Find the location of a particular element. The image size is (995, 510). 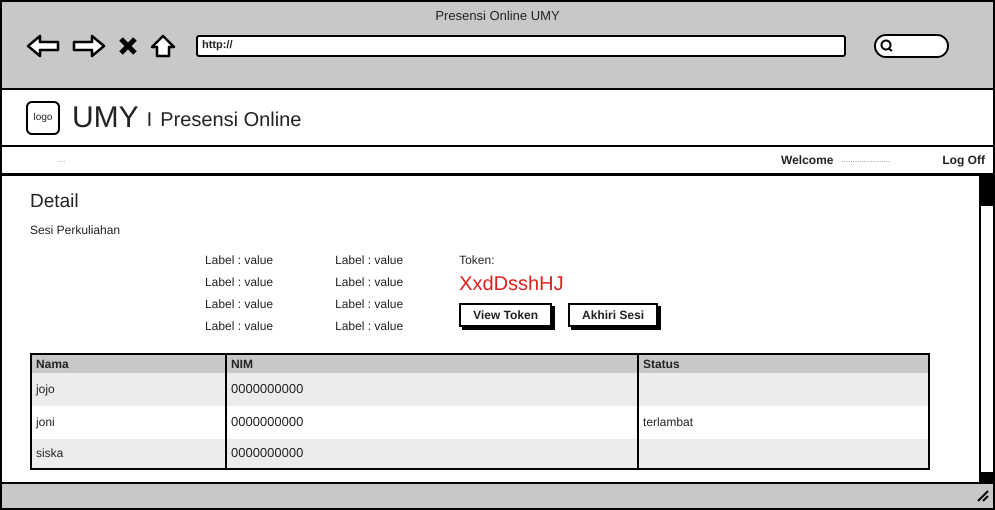

page-title: Detail is located at coordinates (55, 202).